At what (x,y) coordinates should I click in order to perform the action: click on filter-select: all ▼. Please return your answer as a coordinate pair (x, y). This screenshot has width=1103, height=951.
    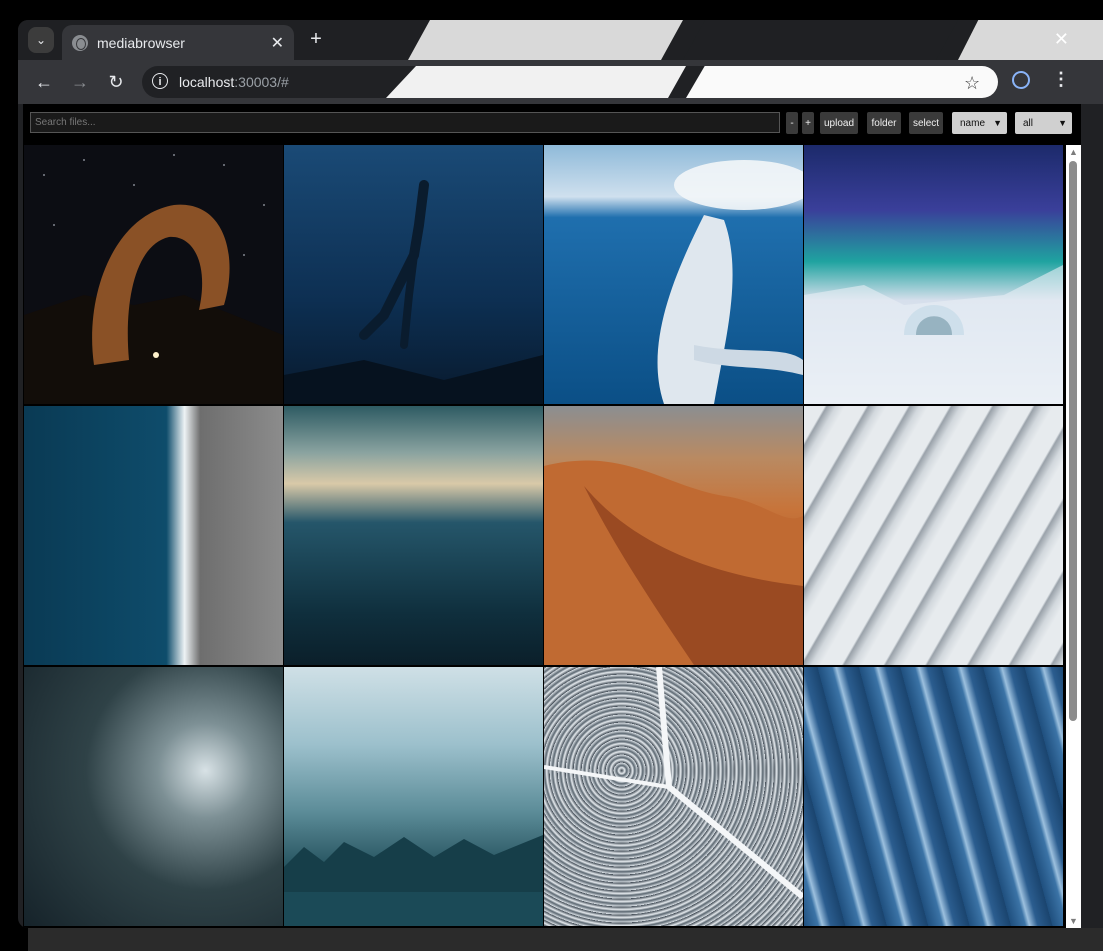
    Looking at the image, I should click on (1043, 123).